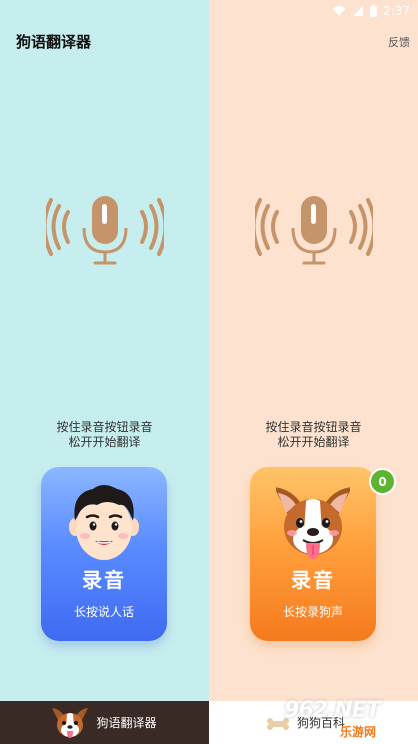  I want to click on watermark-subtitle: 乐游网, so click(358, 732).